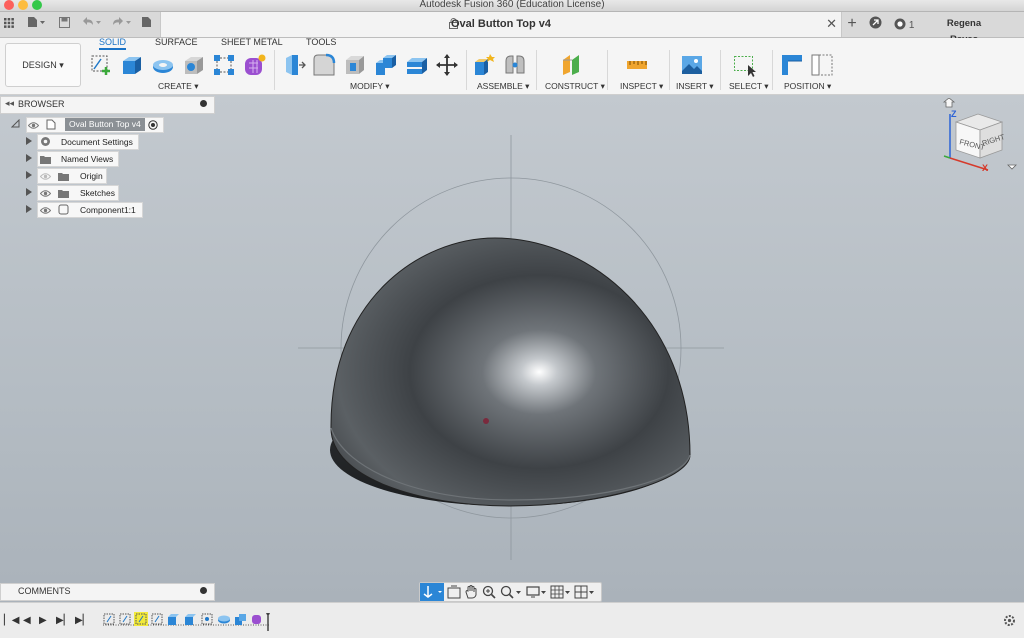 This screenshot has width=1024, height=638. Describe the element at coordinates (43, 65) in the screenshot. I see `workspace-switcher: DESIGN ▾` at that location.